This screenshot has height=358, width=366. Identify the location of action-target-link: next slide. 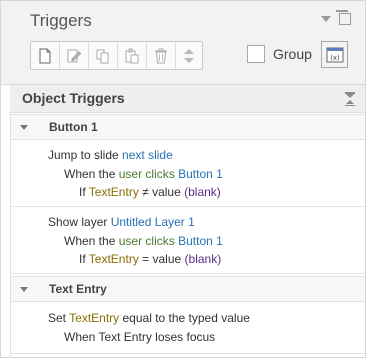
(147, 155).